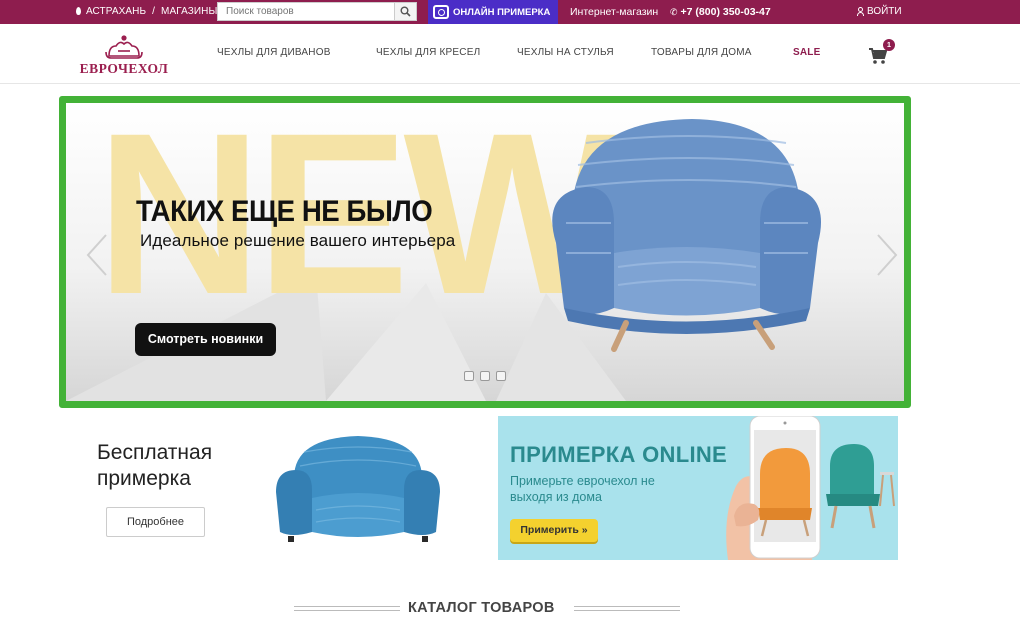  I want to click on catalog-heading: КАТАЛОГ ТОВАРОВ, so click(487, 608).